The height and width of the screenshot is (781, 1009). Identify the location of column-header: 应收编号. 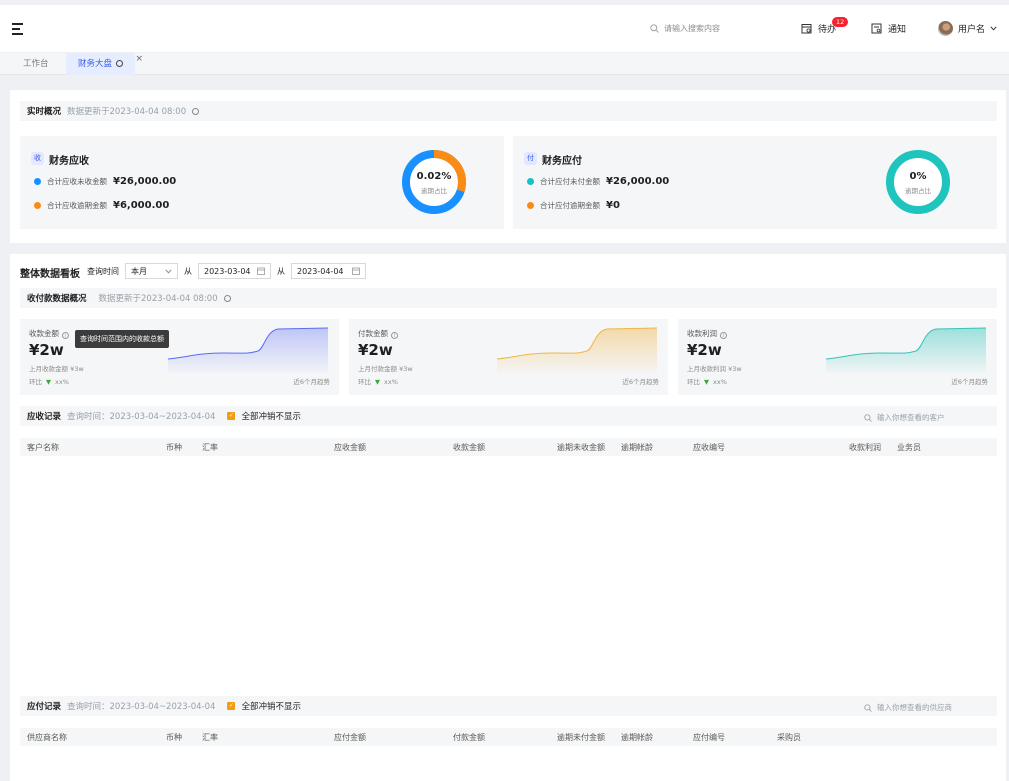
(709, 447).